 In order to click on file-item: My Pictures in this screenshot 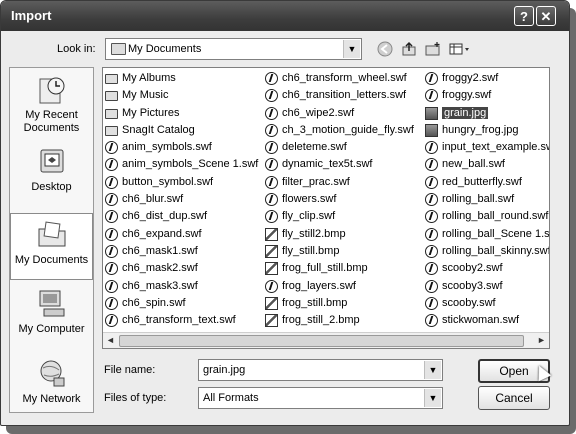, I will do `click(181, 113)`.